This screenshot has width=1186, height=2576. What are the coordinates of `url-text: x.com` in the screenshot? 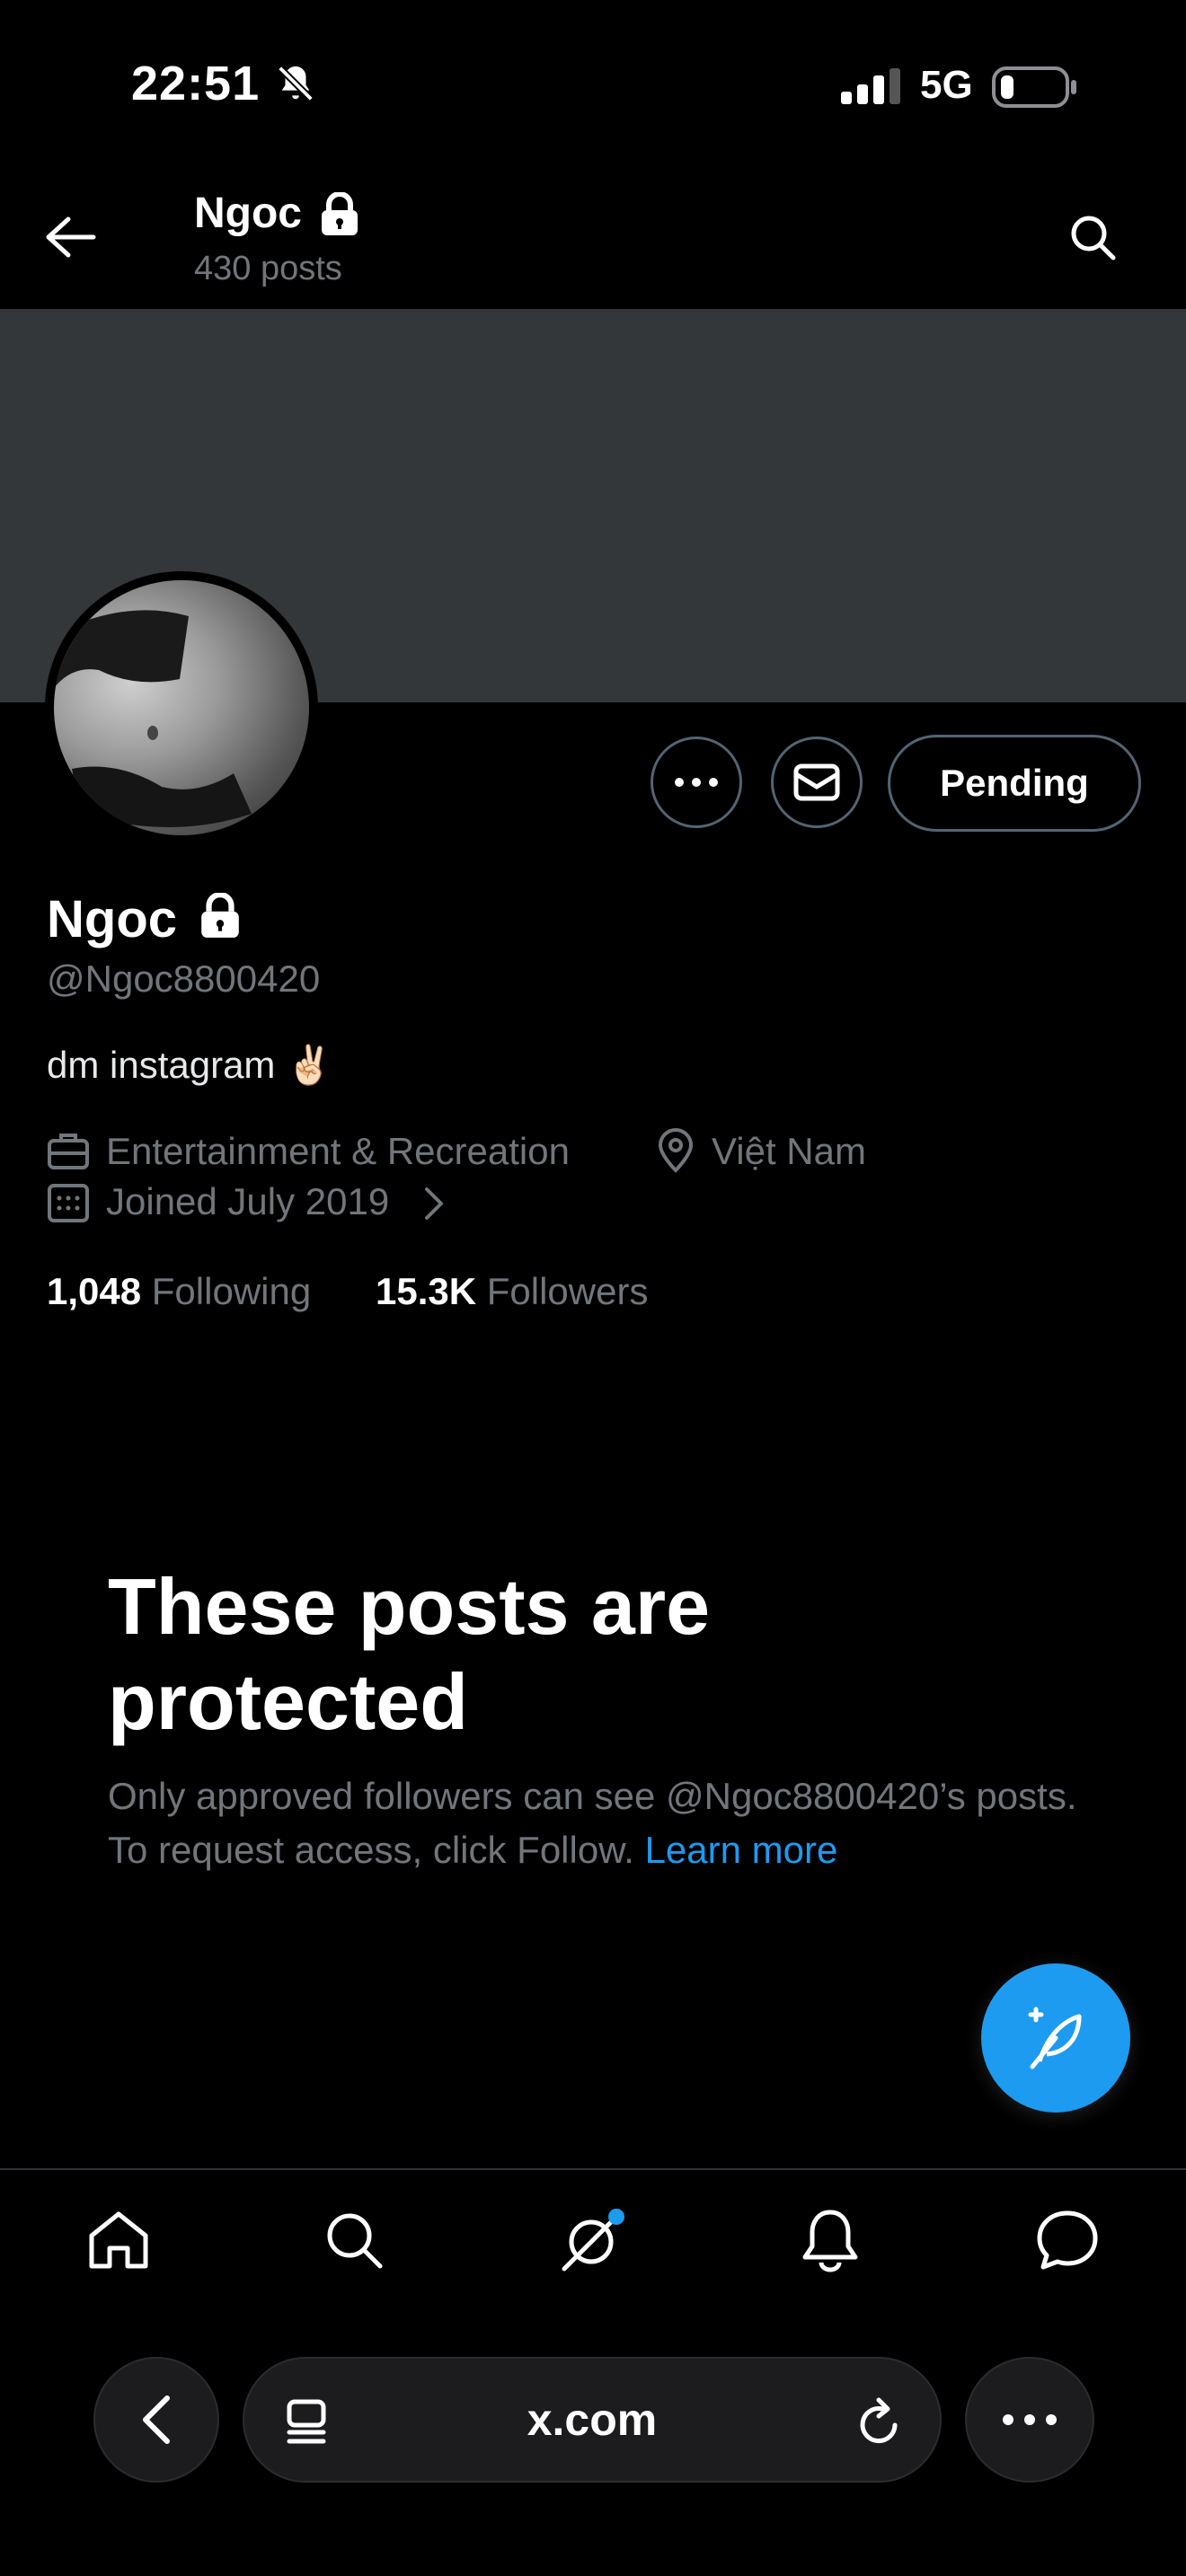 It's located at (592, 2420).